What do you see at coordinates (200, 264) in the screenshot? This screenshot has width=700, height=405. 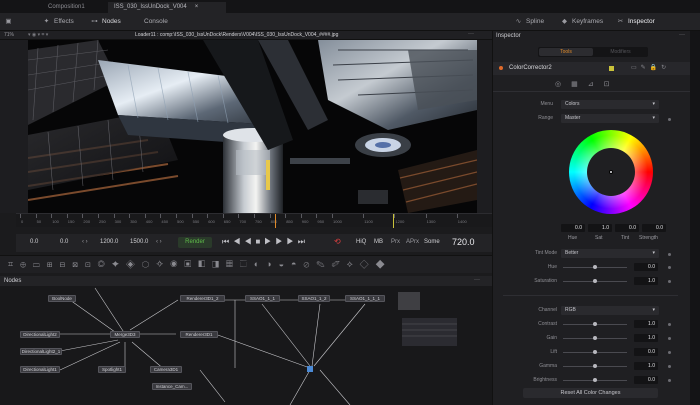 I see `tool-icons: ⌗⊕▭⊞⊟⊠⊡◎✦◈⬡✧◉▣◧◨▦⬚◐◑◒◓⊘✎✐⟡◇◆` at bounding box center [200, 264].